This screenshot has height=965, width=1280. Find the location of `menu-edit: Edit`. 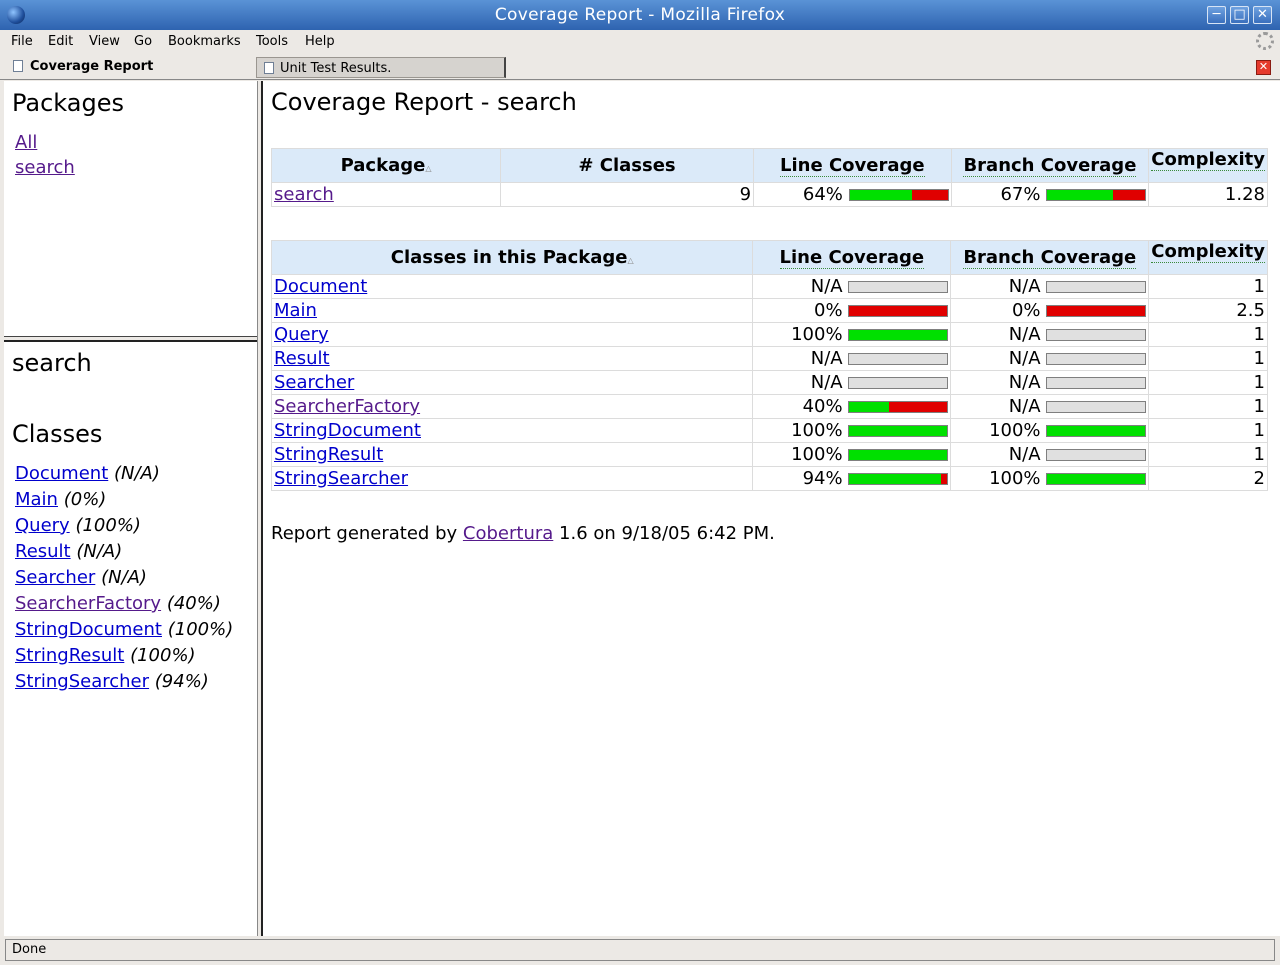

menu-edit: Edit is located at coordinates (60, 41).